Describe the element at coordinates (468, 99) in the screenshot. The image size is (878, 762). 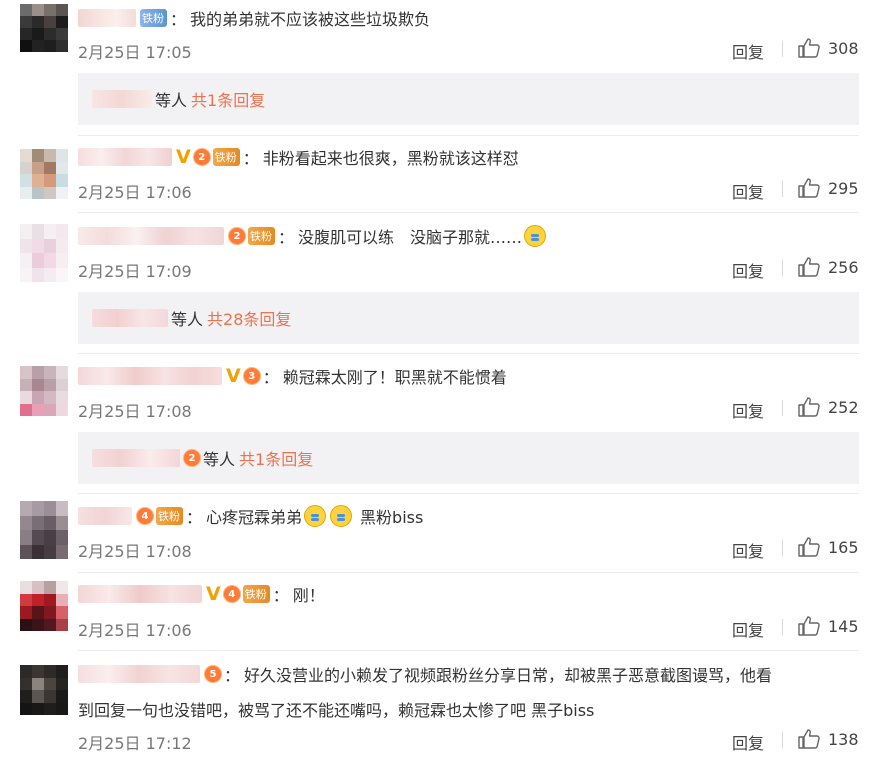
I see `reply-summary: 等人 共1条回复` at that location.